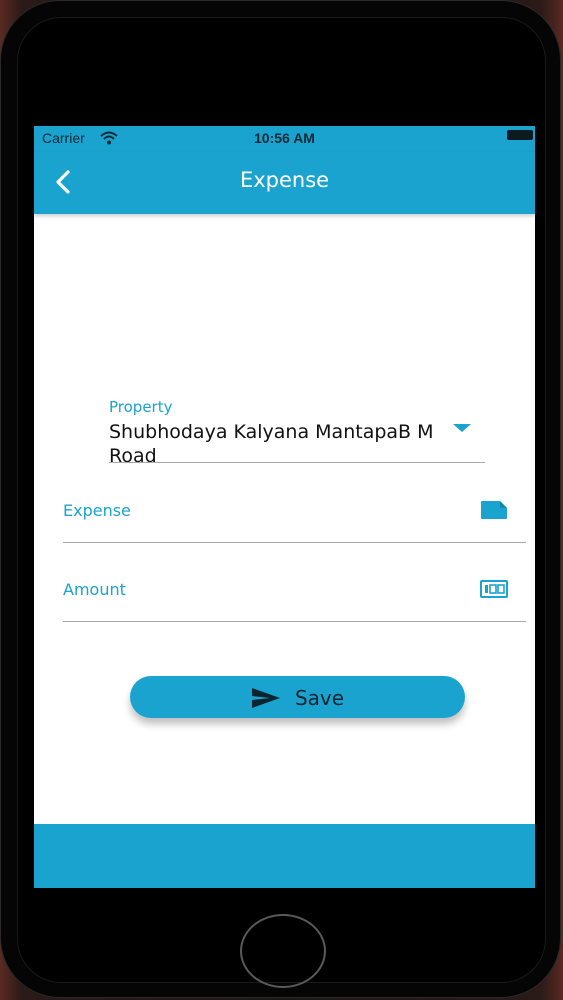 The image size is (563, 1000). I want to click on expense-input, so click(263, 510).